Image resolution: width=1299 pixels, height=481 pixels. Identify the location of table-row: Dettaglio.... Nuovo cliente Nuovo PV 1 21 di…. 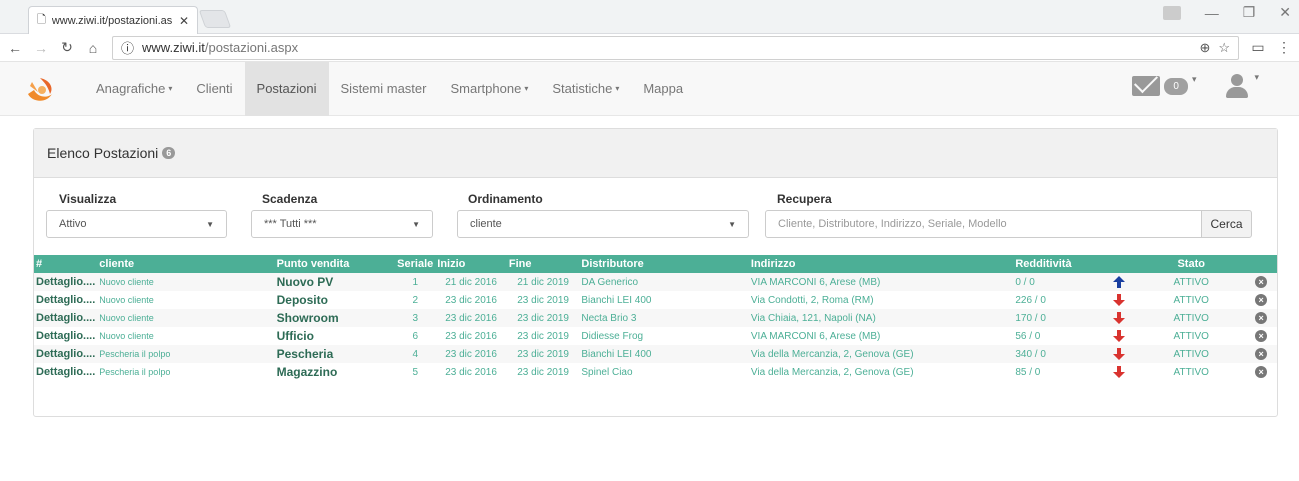
(655, 282).